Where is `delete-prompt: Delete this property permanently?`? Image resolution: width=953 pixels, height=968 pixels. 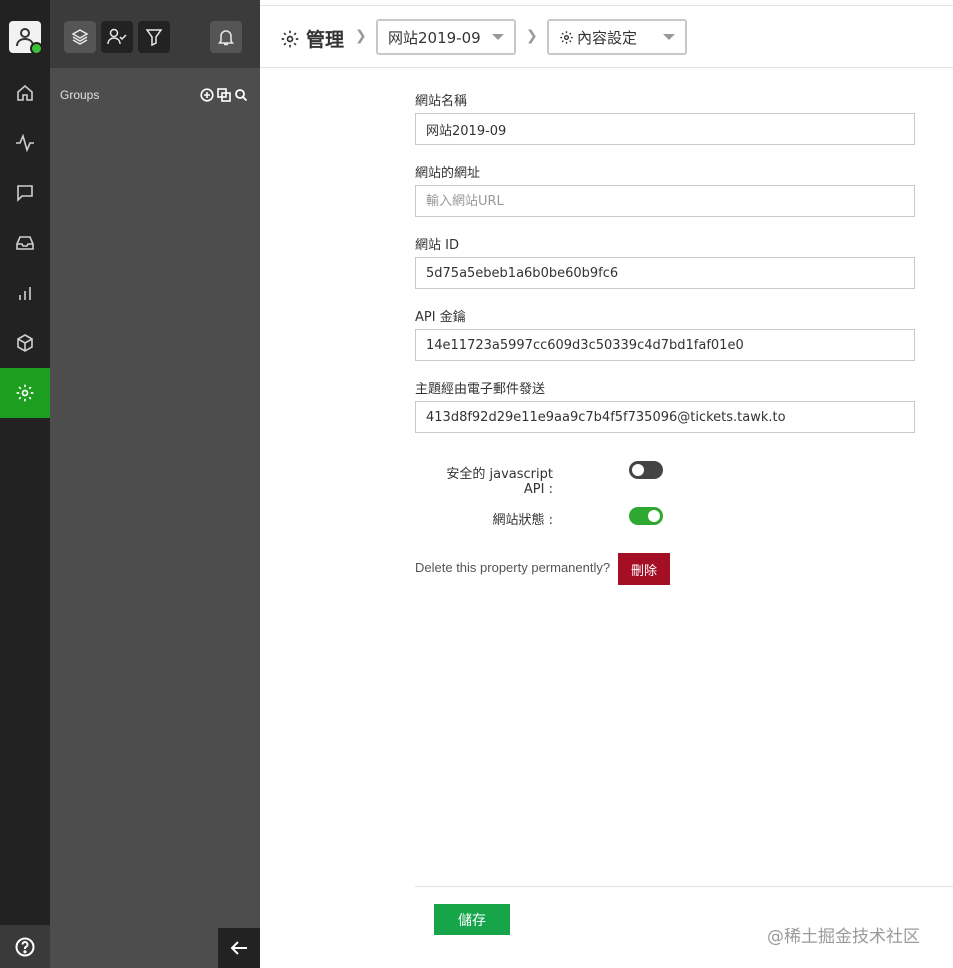 delete-prompt: Delete this property permanently? is located at coordinates (513, 567).